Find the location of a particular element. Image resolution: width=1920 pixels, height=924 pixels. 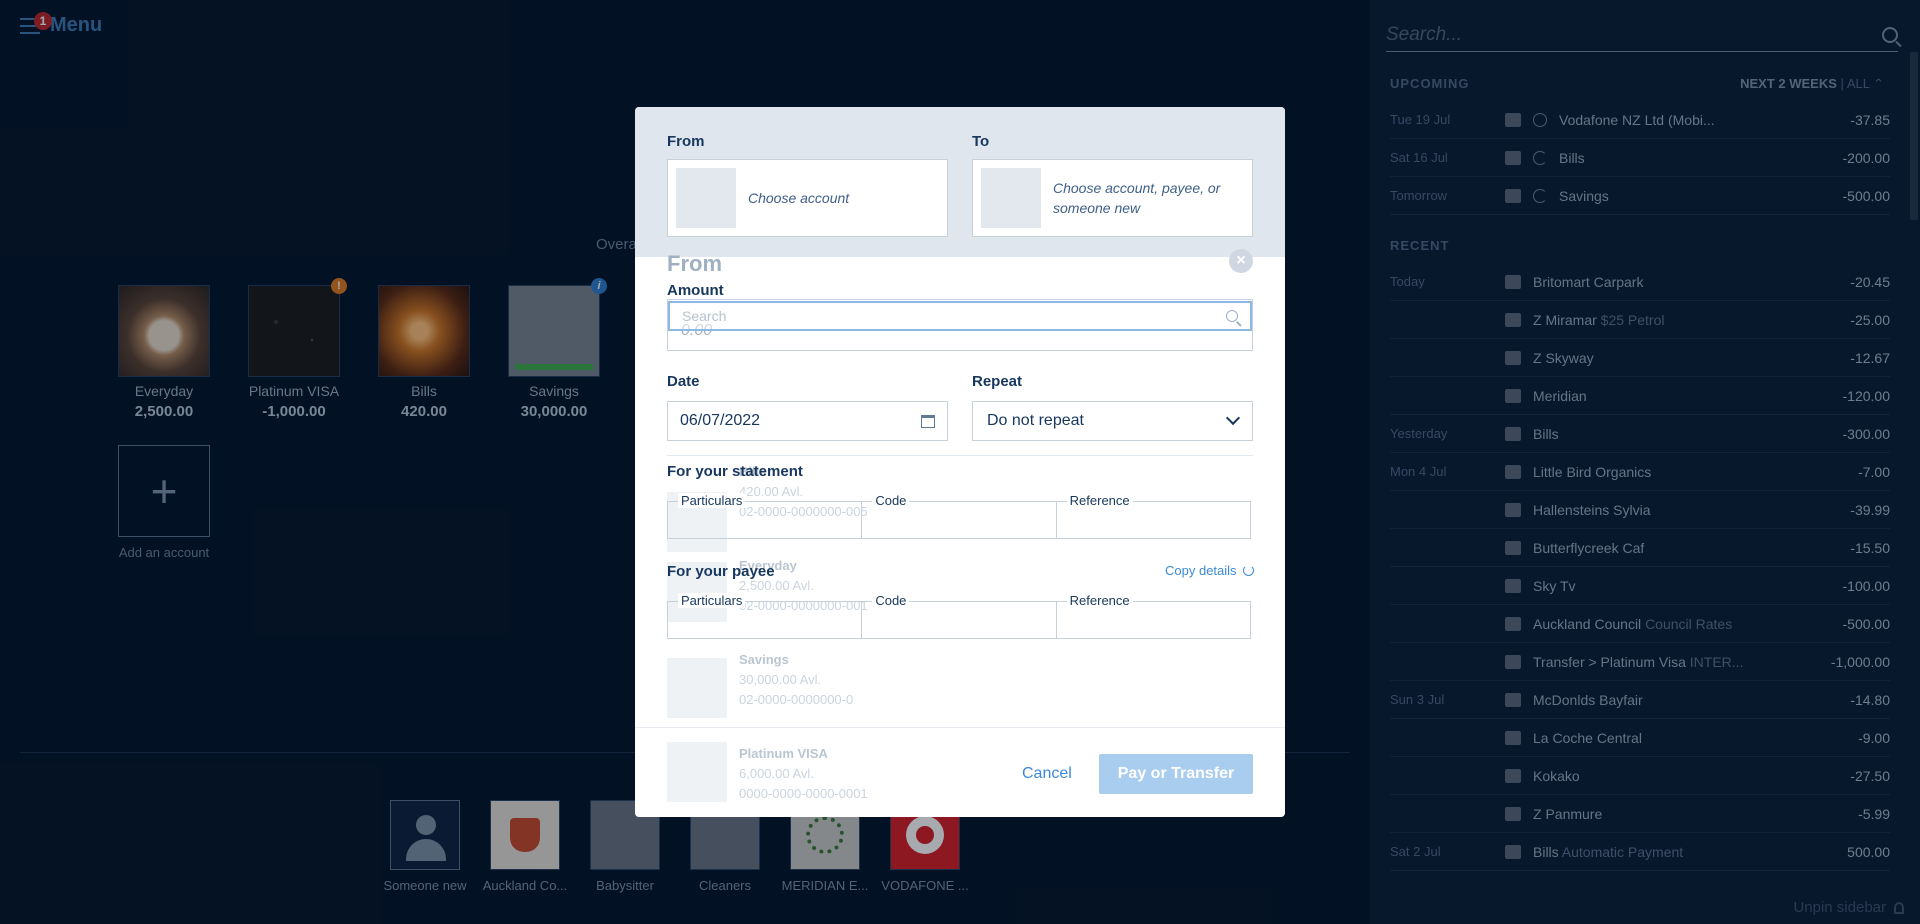

dropdown-account-avail: 2,500.00 Avl. is located at coordinates (776, 585).